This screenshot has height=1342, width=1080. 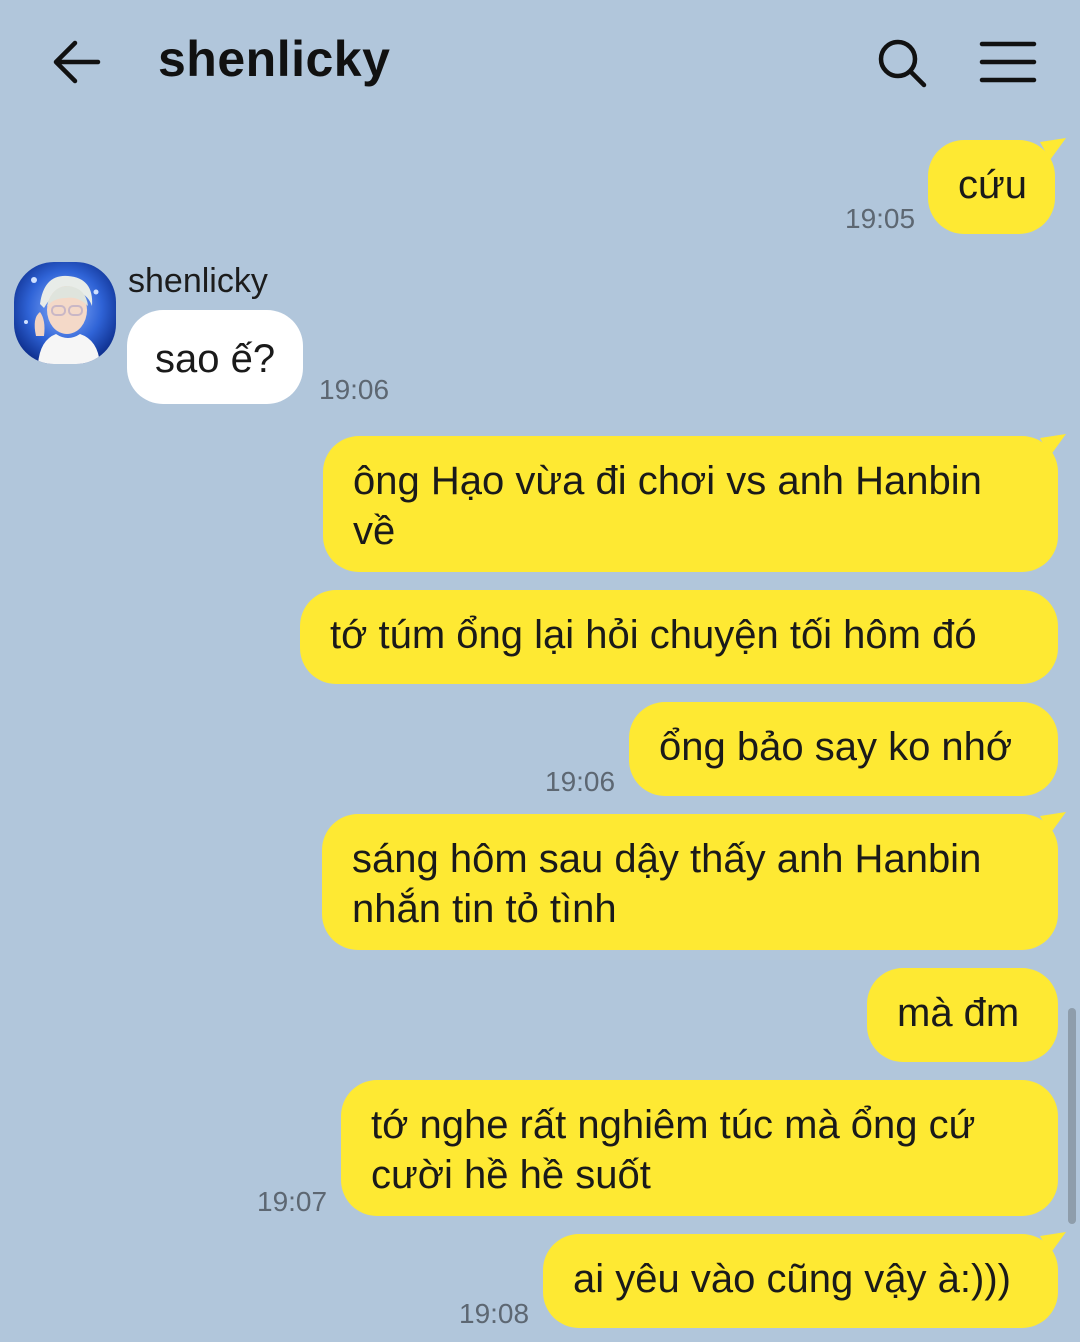 I want to click on contact-avatar, so click(x=65, y=313).